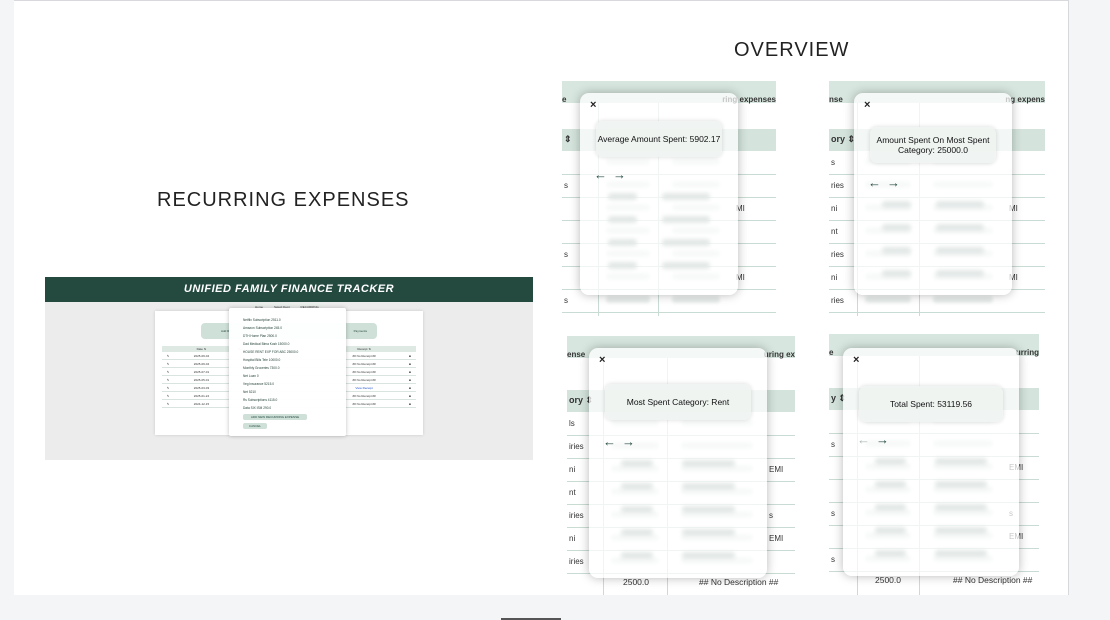  What do you see at coordinates (776, 469) in the screenshot?
I see `row-description-fragment: EMI` at bounding box center [776, 469].